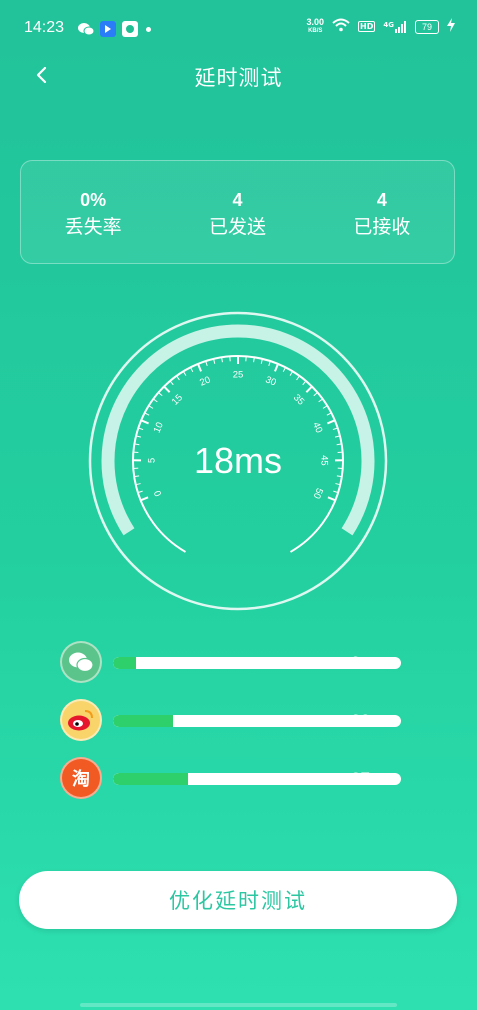 Image resolution: width=477 pixels, height=1010 pixels. Describe the element at coordinates (44, 27) in the screenshot. I see `status-time: 14:23` at that location.